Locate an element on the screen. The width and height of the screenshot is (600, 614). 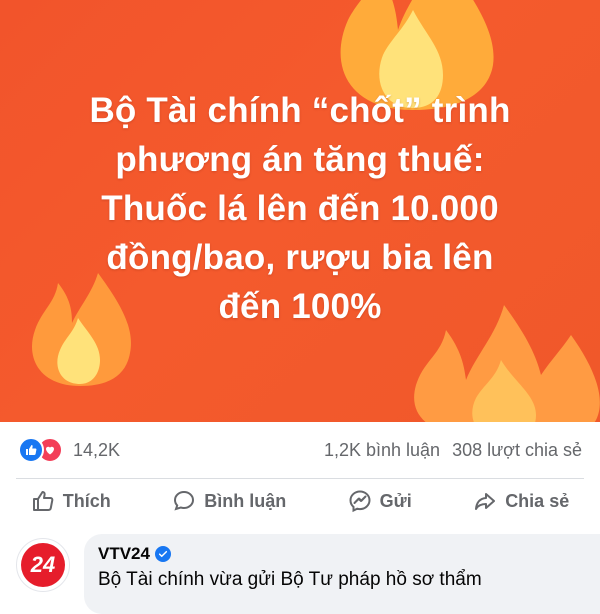
share-label: Chia sẻ is located at coordinates (537, 500).